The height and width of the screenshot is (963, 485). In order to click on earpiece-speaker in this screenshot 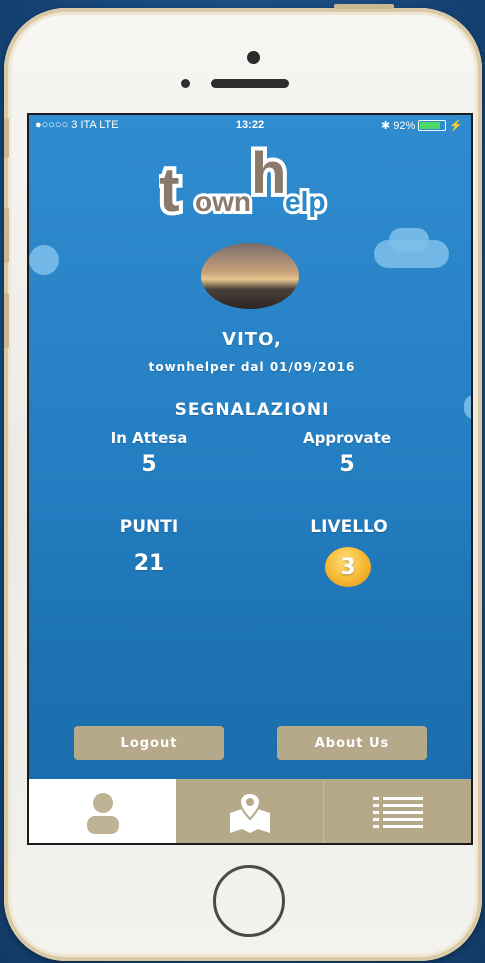, I will do `click(250, 83)`.